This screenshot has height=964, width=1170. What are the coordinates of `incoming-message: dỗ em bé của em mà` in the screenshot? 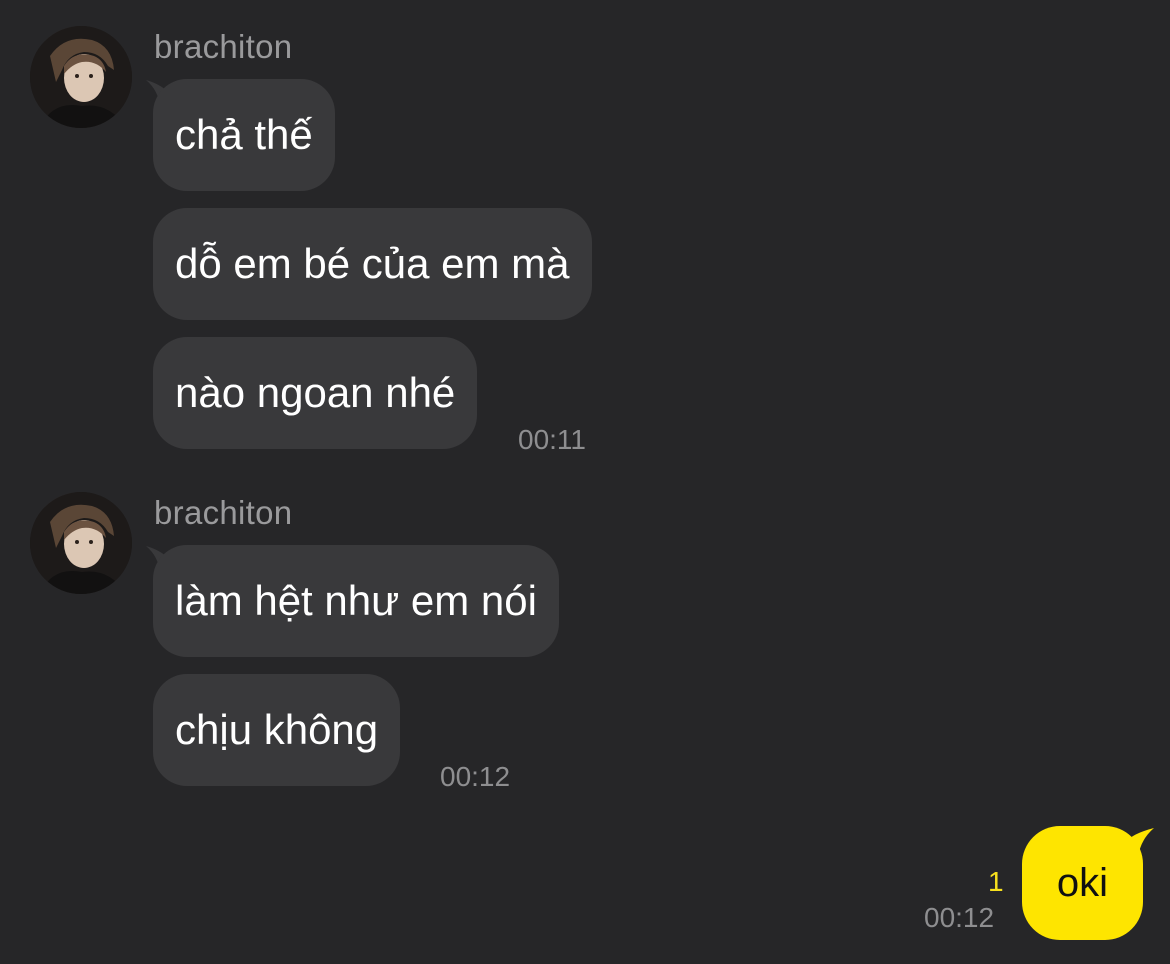 It's located at (372, 264).